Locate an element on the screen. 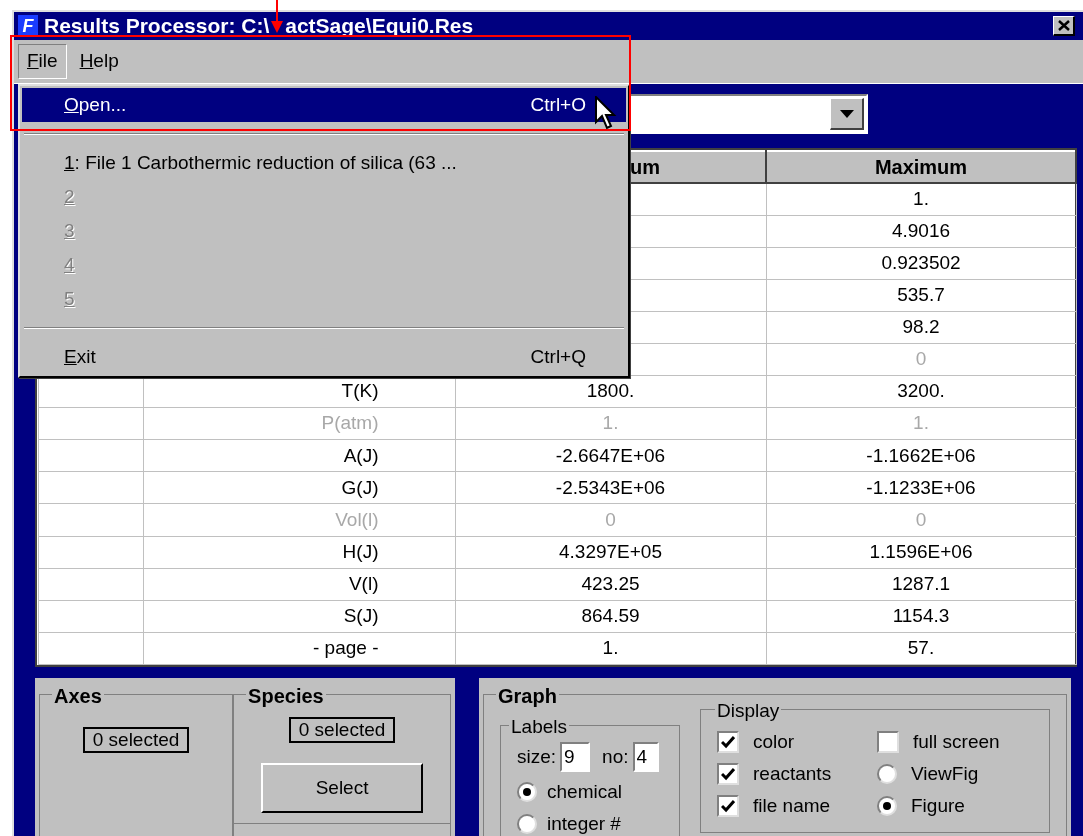 Image resolution: width=1083 pixels, height=836 pixels. table-cell: - page - is located at coordinates (299, 648).